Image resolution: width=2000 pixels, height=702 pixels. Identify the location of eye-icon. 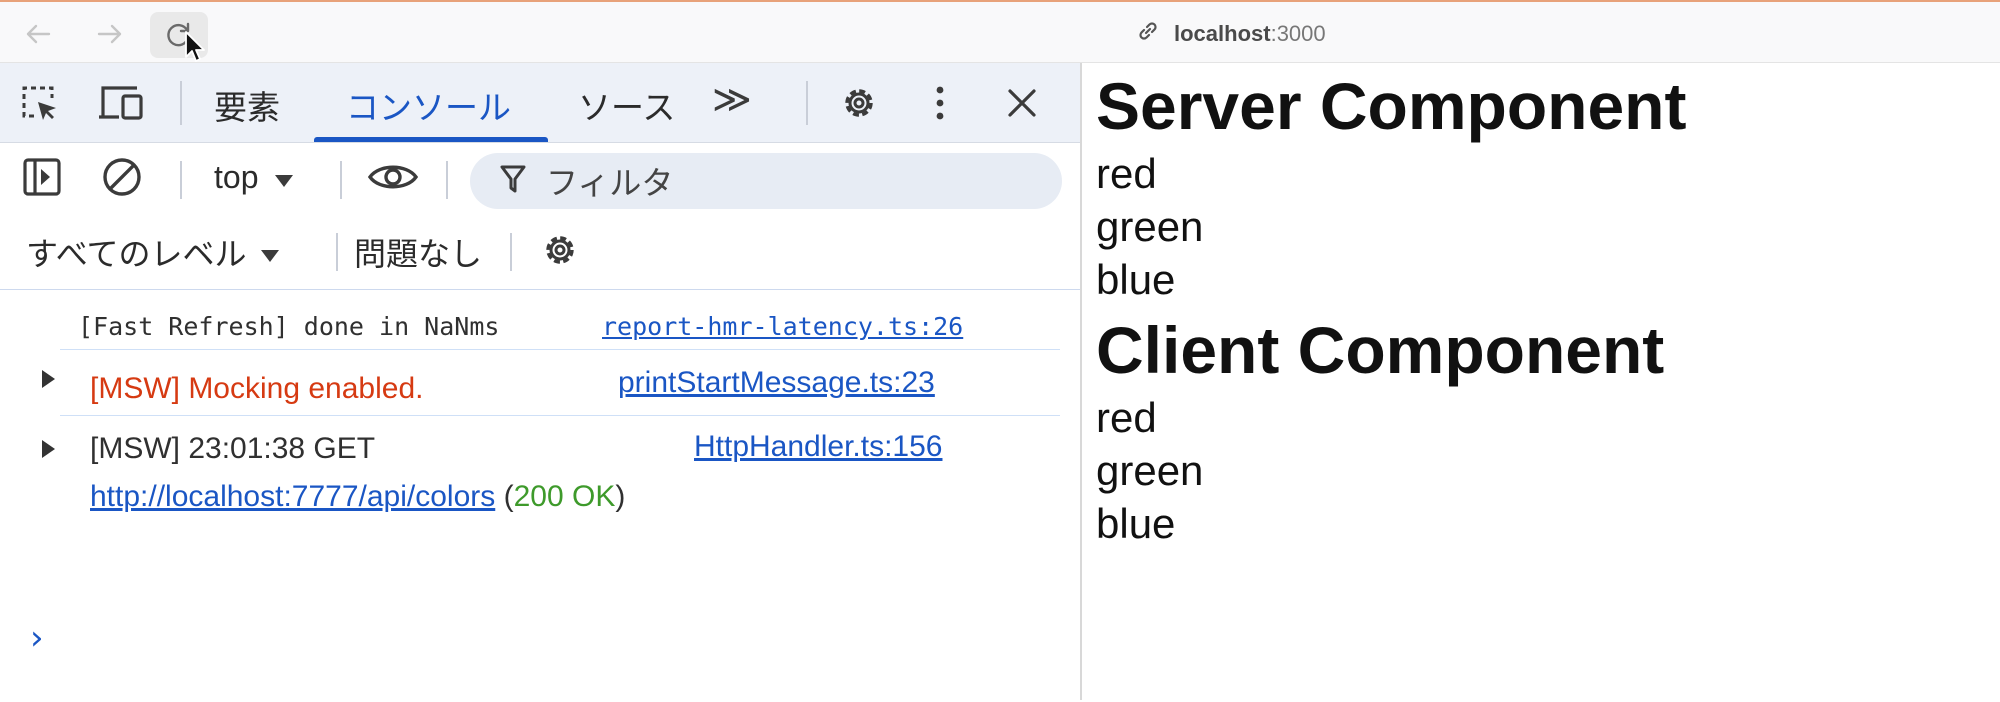
(393, 179).